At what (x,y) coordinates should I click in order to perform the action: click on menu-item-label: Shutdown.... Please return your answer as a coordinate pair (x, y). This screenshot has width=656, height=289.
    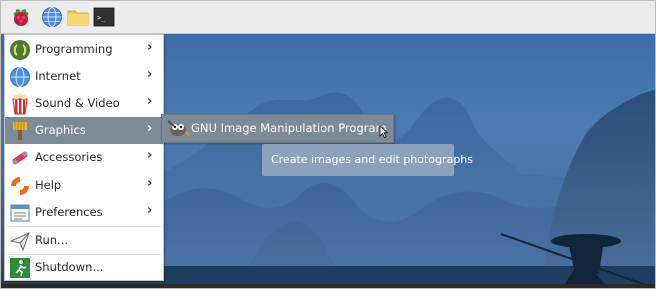
    Looking at the image, I should click on (69, 267).